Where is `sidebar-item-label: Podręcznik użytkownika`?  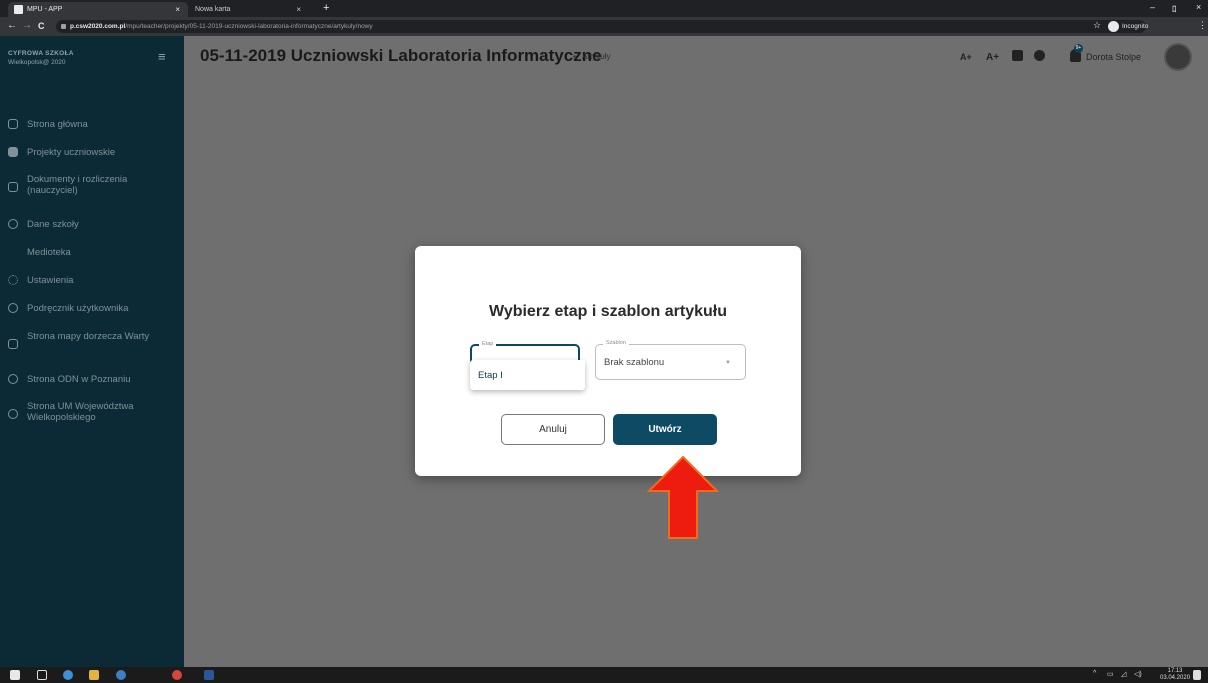 sidebar-item-label: Podręcznik użytkownika is located at coordinates (78, 308).